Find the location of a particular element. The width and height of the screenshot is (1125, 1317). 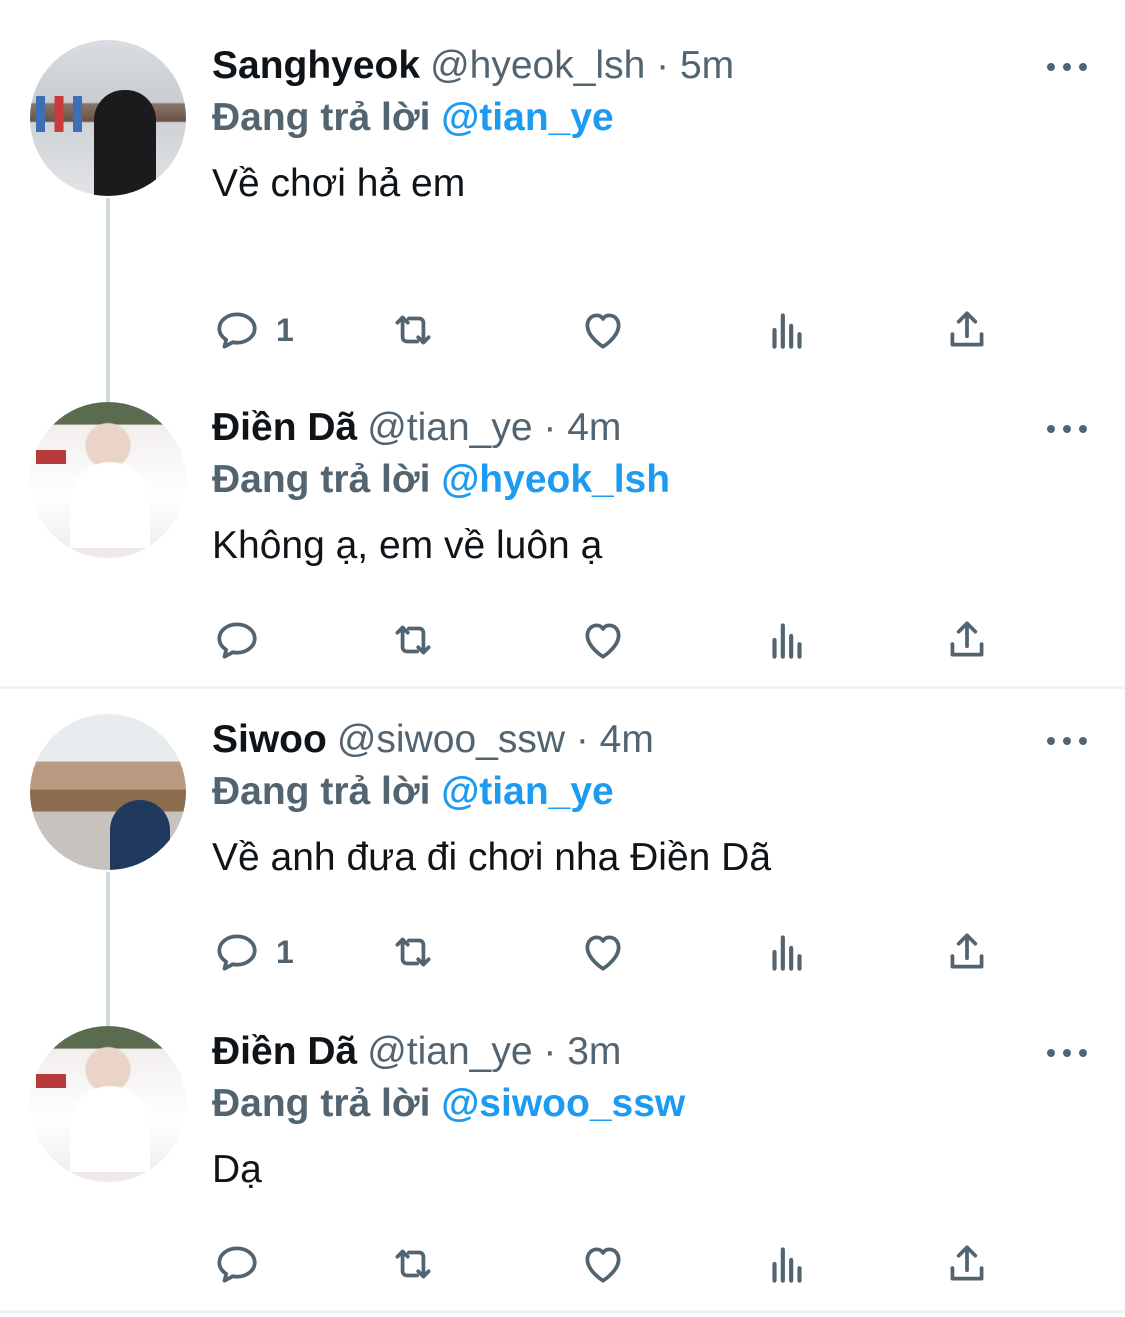

tweet-header: Siwoo @siwoo_ssw · 4m is located at coordinates (433, 740).